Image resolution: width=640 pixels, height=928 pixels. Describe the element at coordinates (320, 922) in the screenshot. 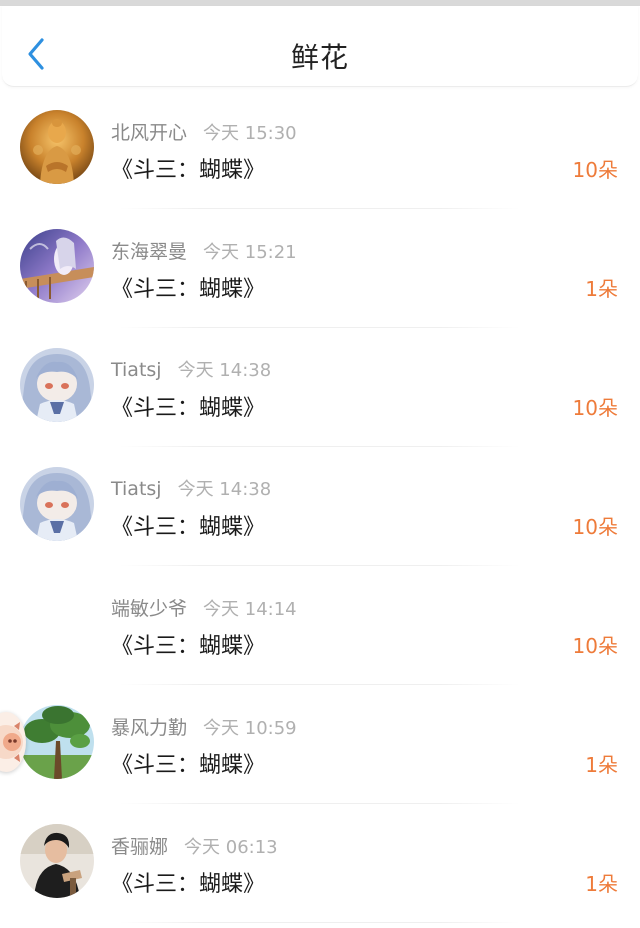

I see `divider` at that location.